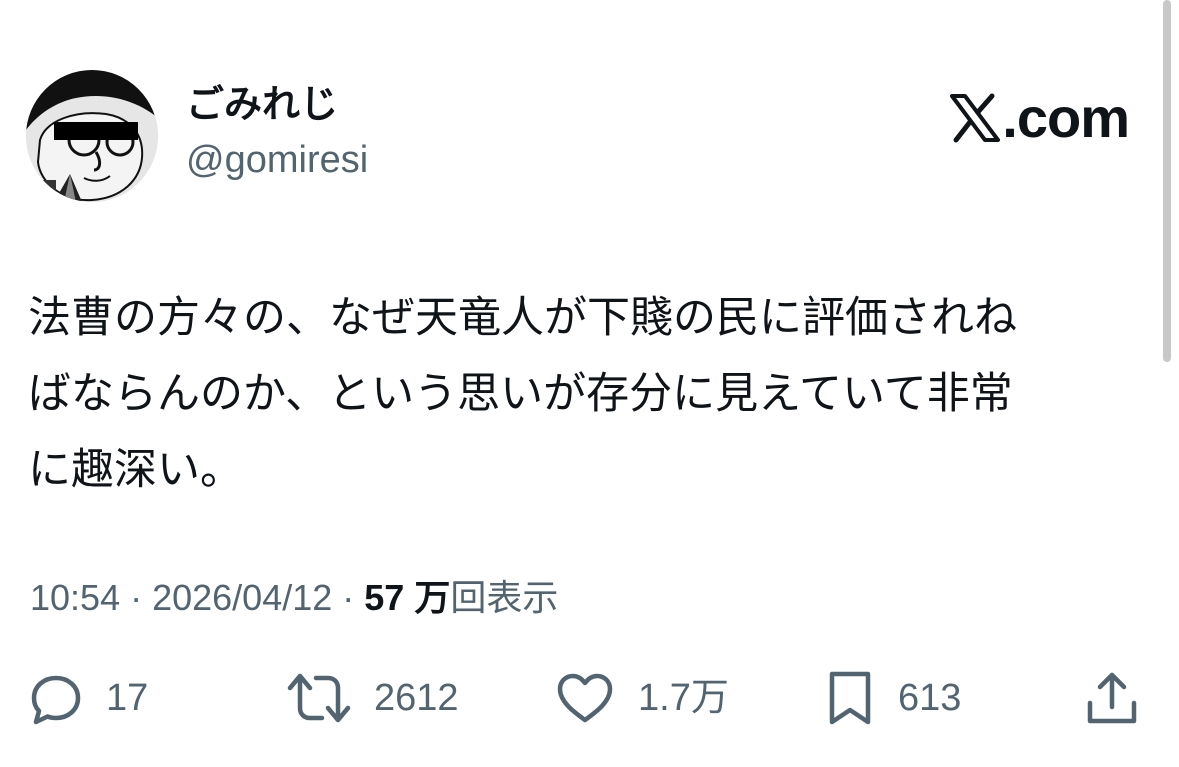 The image size is (1179, 767). Describe the element at coordinates (683, 698) in the screenshot. I see `like-count: 1.7万` at that location.